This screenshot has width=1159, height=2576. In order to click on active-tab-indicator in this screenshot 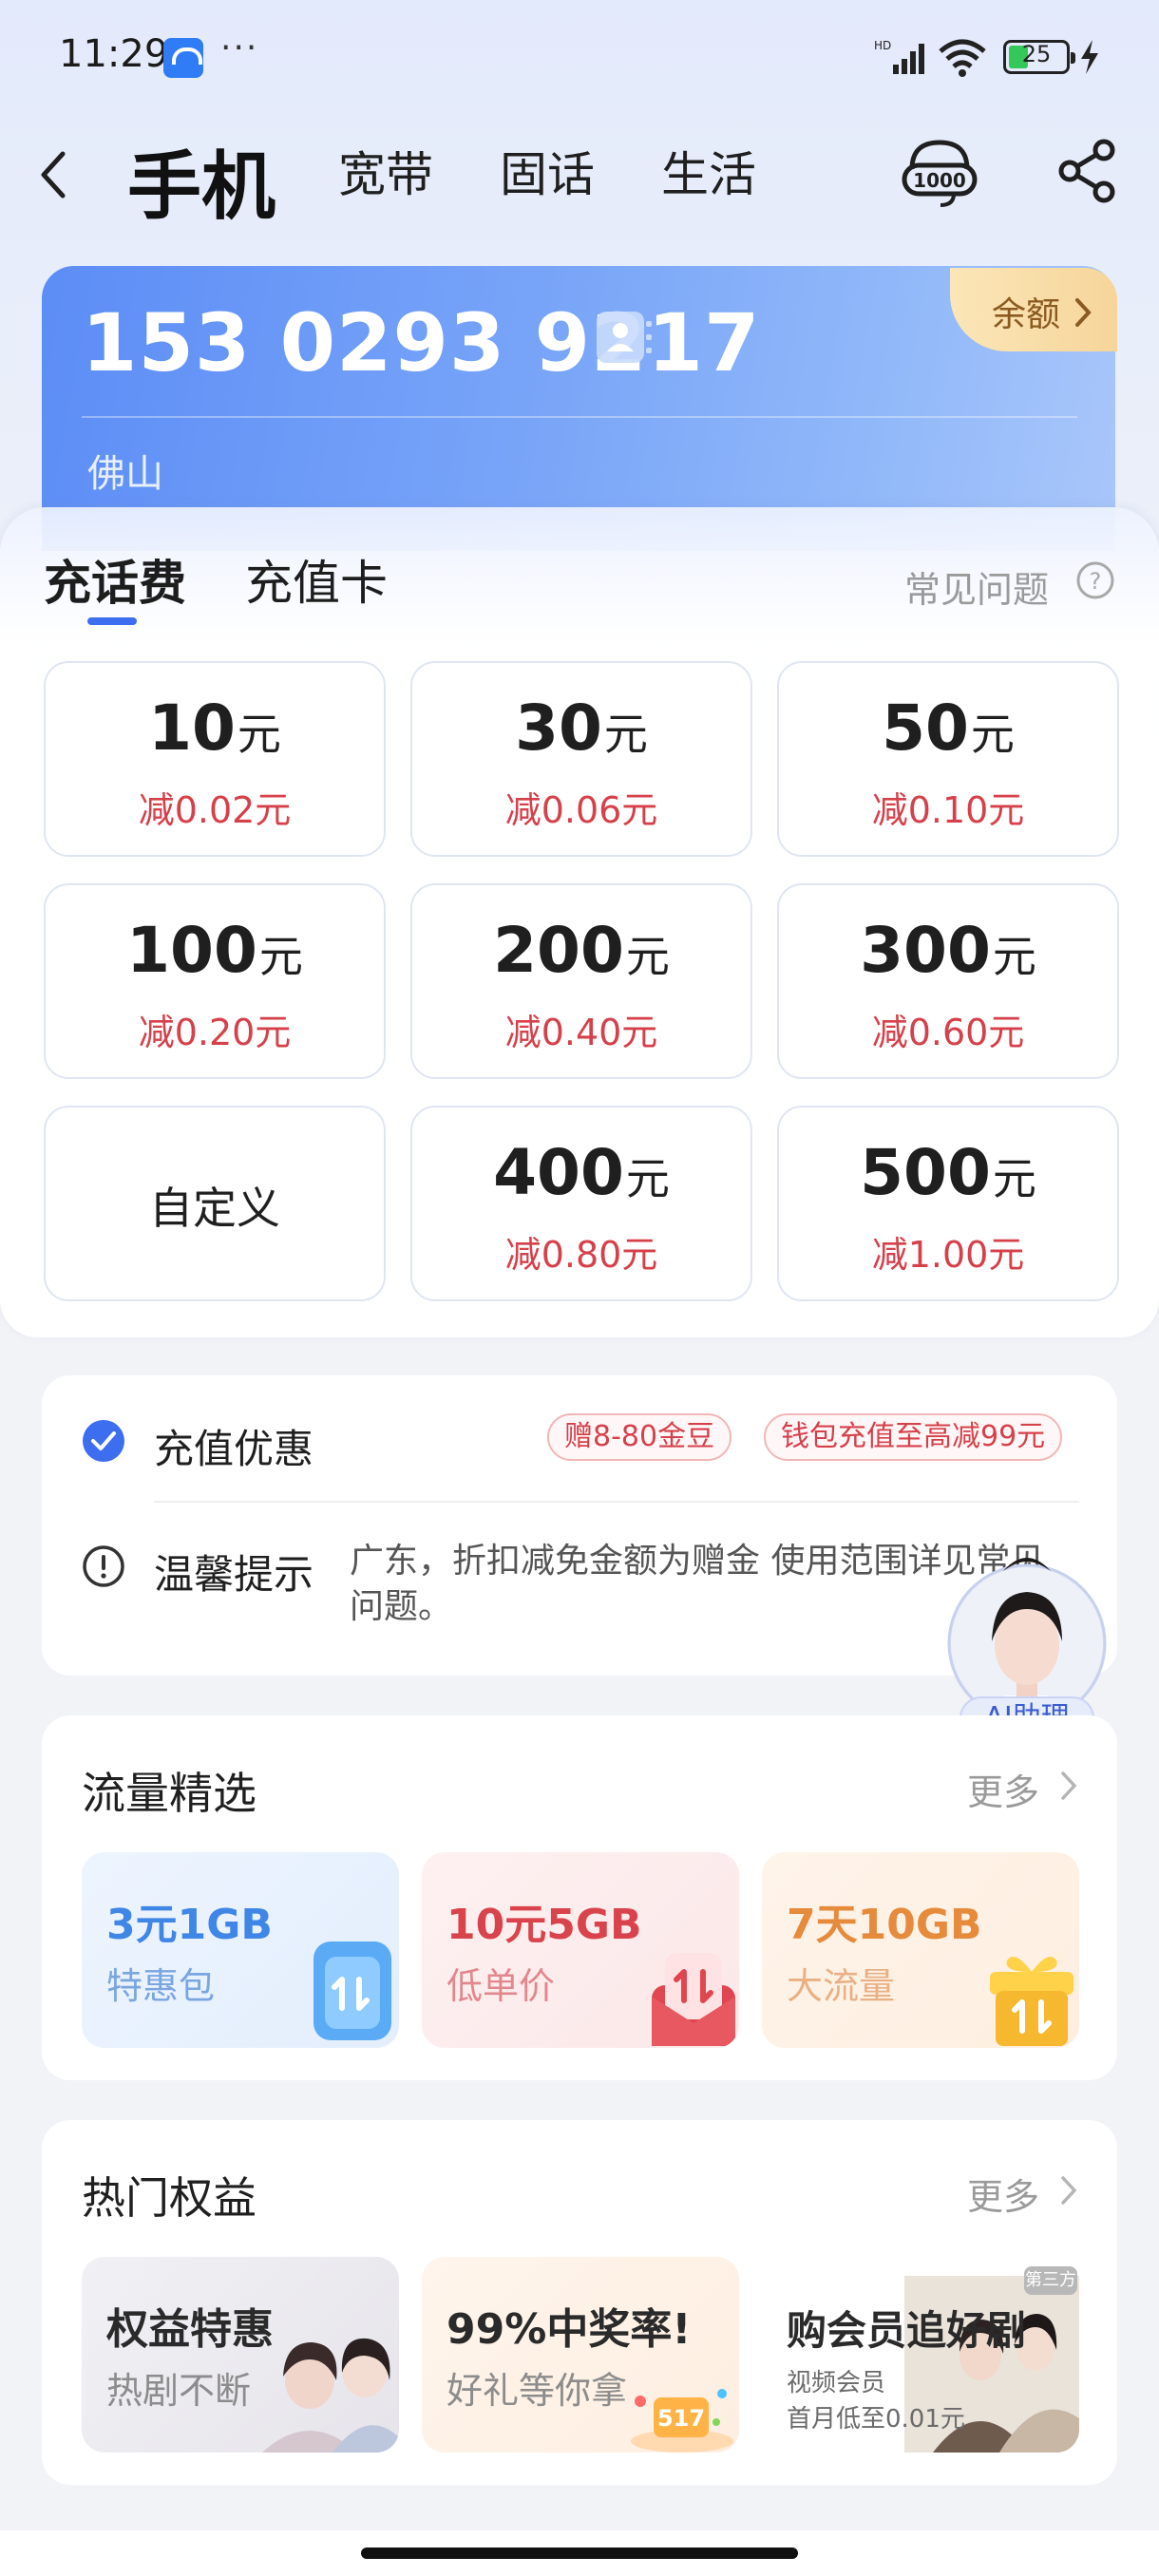, I will do `click(112, 621)`.